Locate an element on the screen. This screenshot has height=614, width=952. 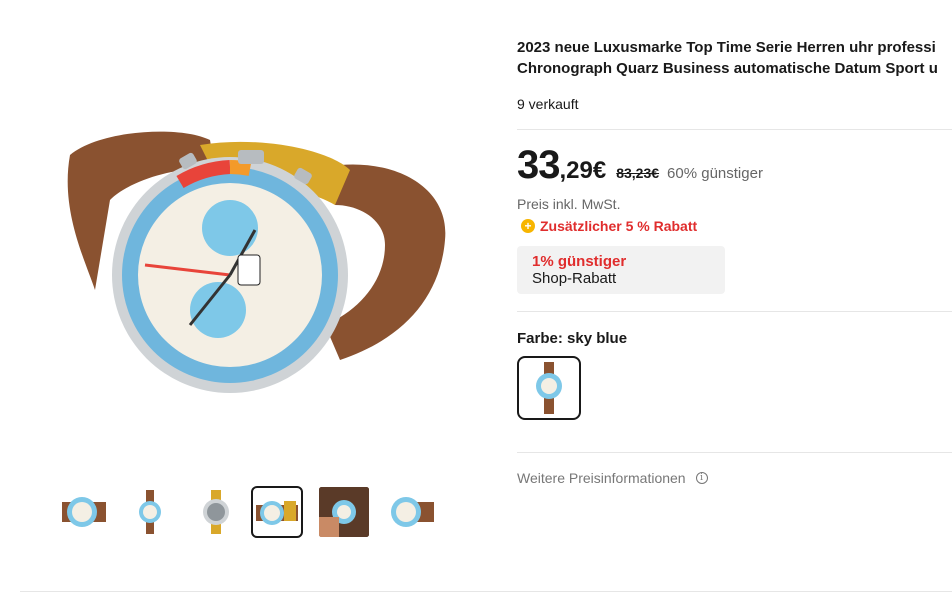
extra-discount-label: Zusätzlicher 5 % Rabatt is located at coordinates (619, 226).